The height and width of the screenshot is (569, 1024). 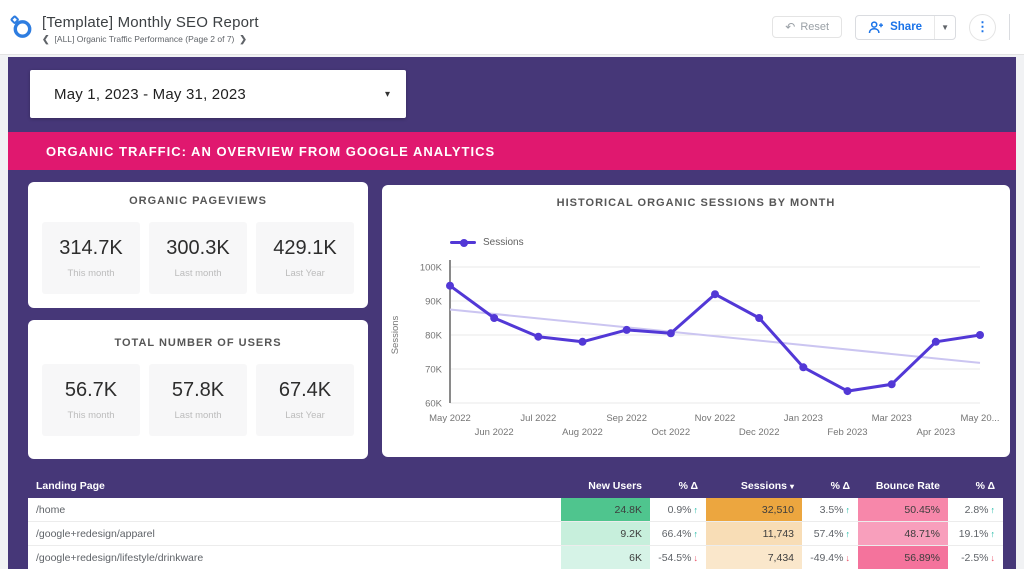 What do you see at coordinates (91, 258) in the screenshot?
I see `scorecard-this-month: 314.7K This month` at bounding box center [91, 258].